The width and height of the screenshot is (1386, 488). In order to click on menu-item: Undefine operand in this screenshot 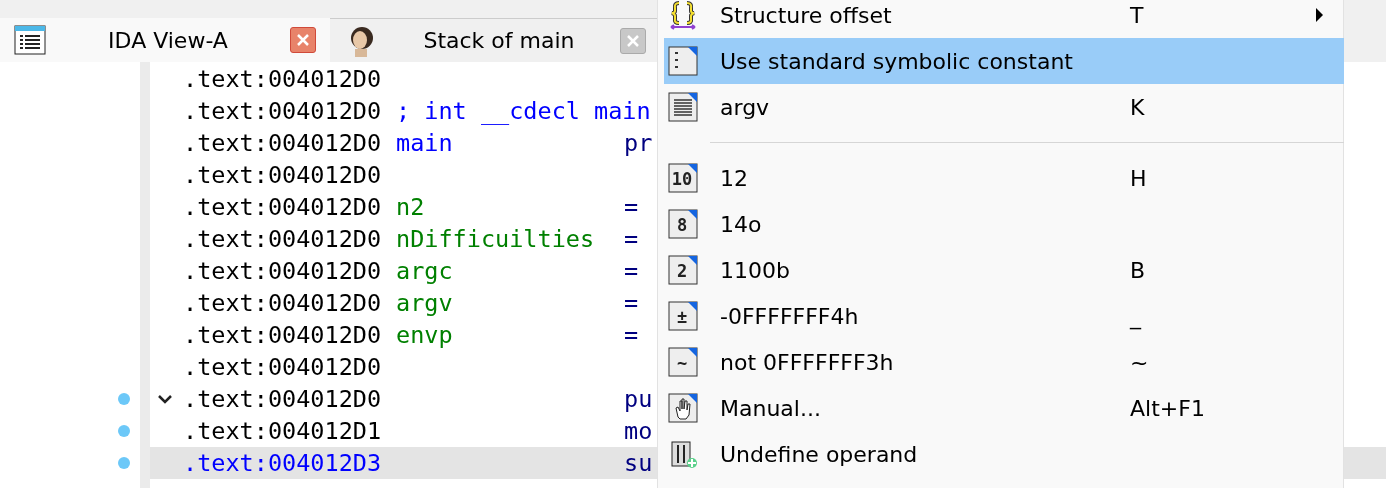, I will do `click(1004, 454)`.